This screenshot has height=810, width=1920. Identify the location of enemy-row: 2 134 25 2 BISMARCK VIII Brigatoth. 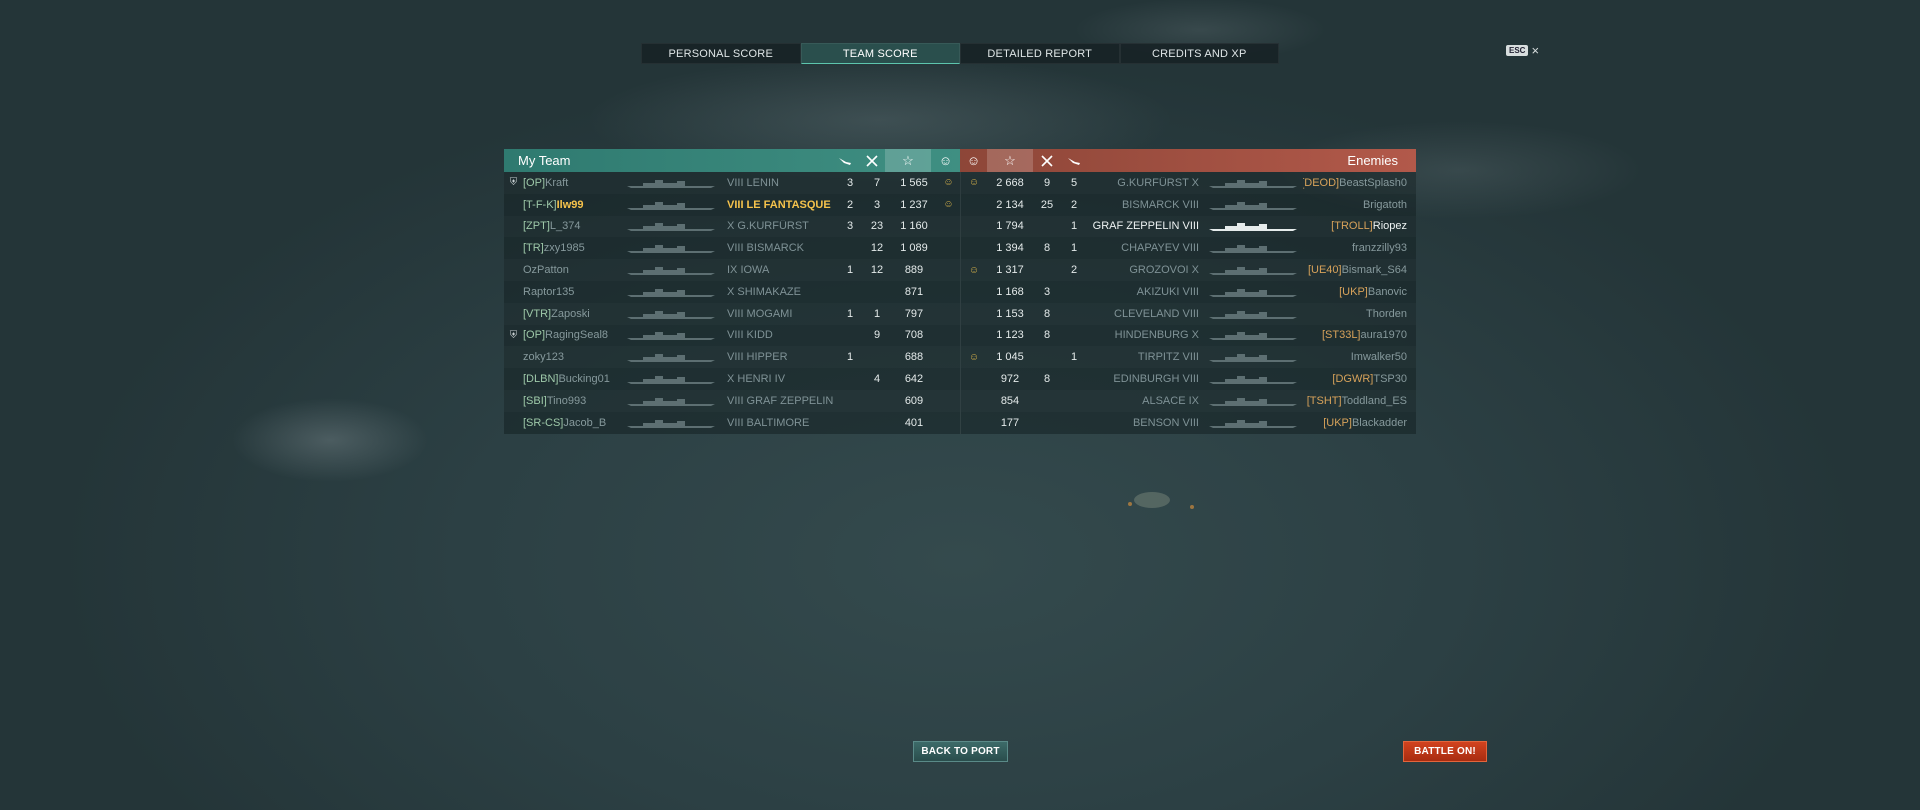
(1188, 205).